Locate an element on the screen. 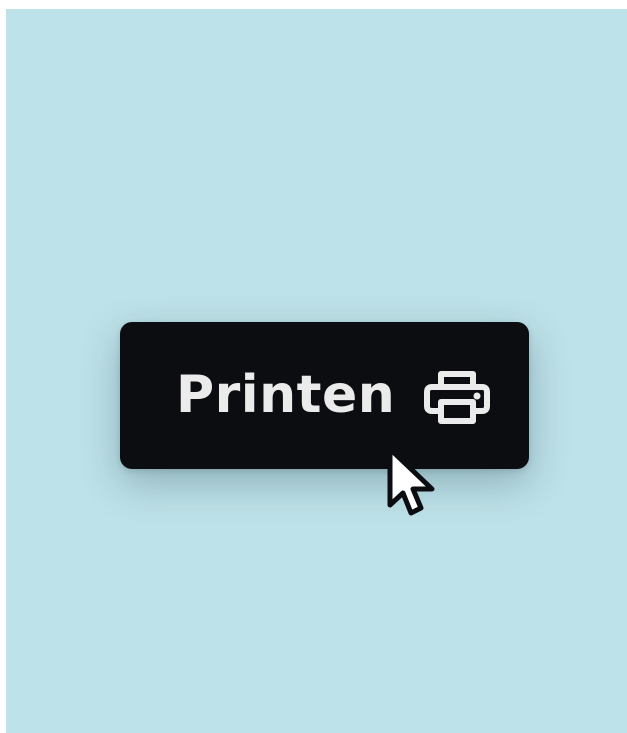 The image size is (627, 733). print-button-label: Printen is located at coordinates (286, 395).